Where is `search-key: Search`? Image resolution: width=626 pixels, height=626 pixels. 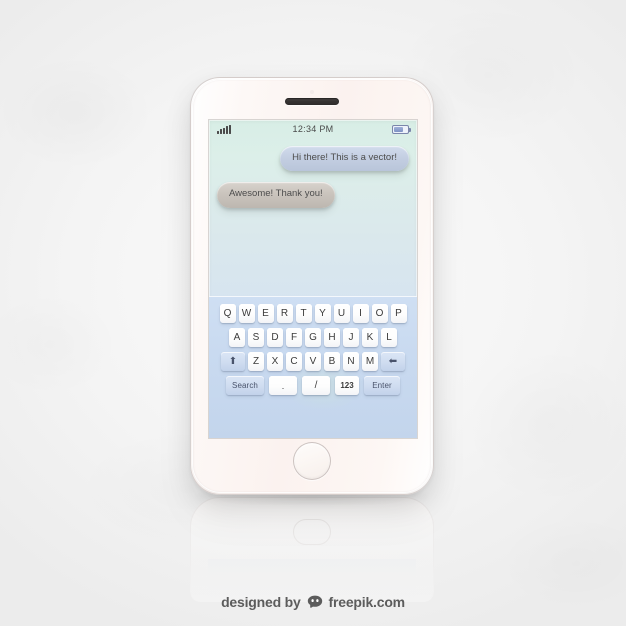
search-key: Search is located at coordinates (245, 385).